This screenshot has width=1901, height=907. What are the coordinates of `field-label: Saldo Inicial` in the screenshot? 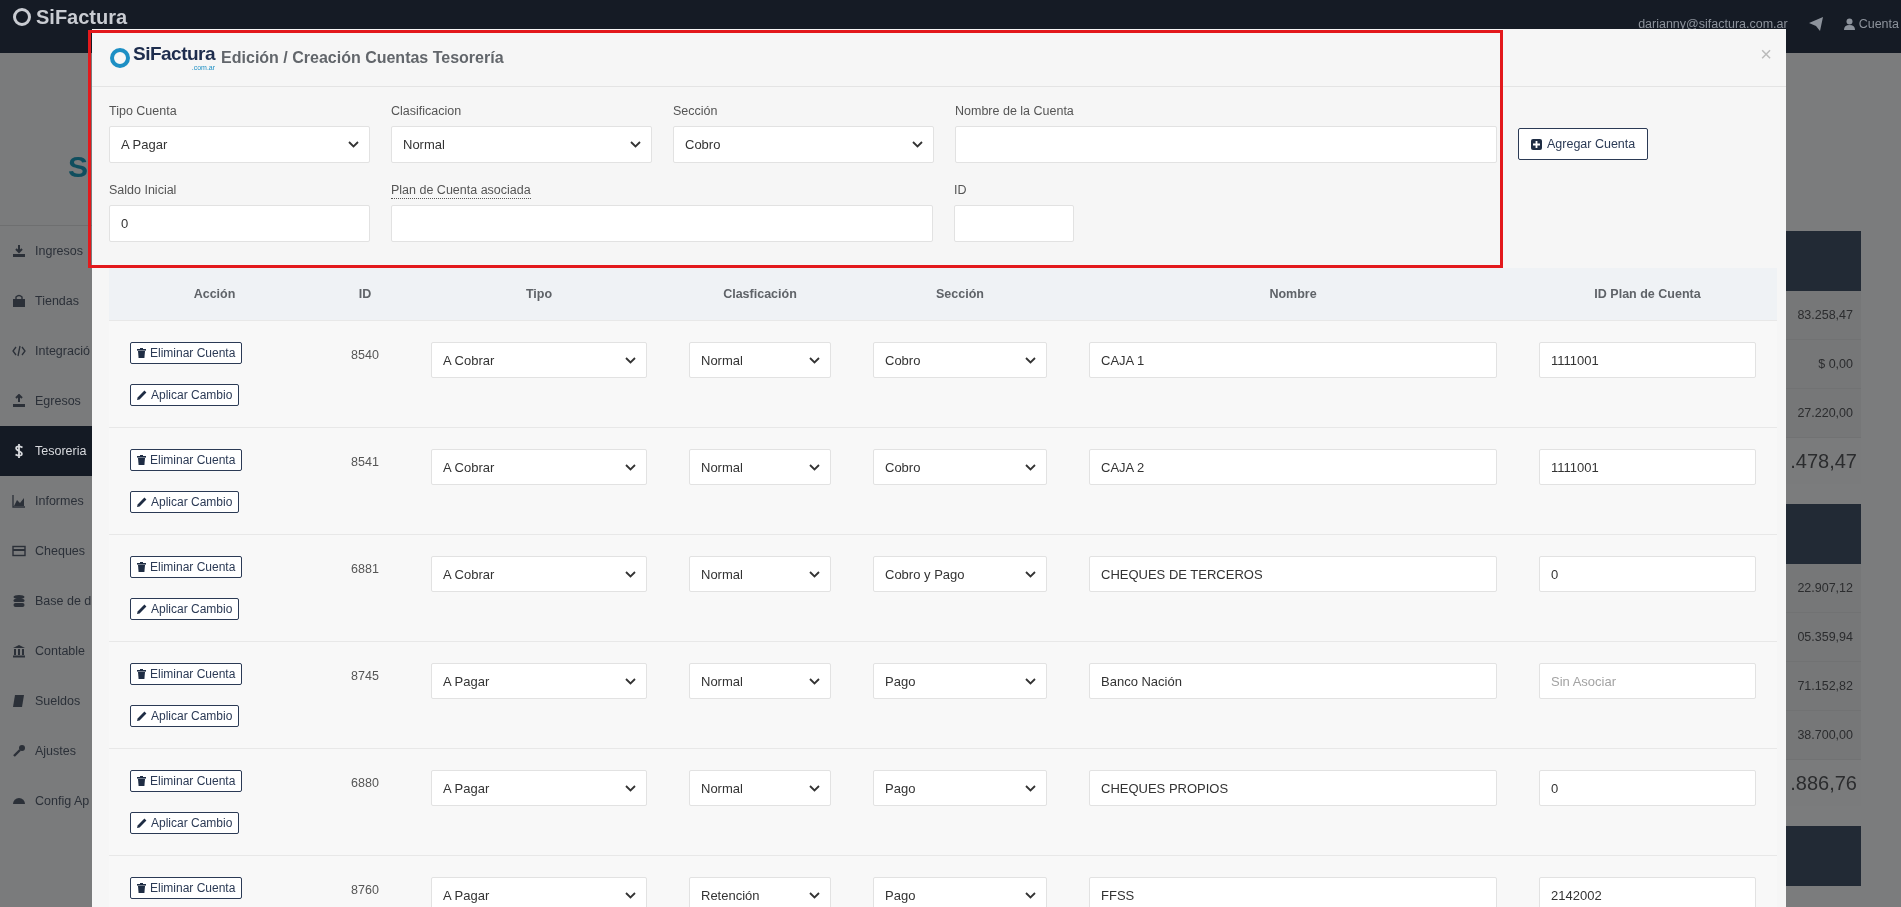 It's located at (143, 190).